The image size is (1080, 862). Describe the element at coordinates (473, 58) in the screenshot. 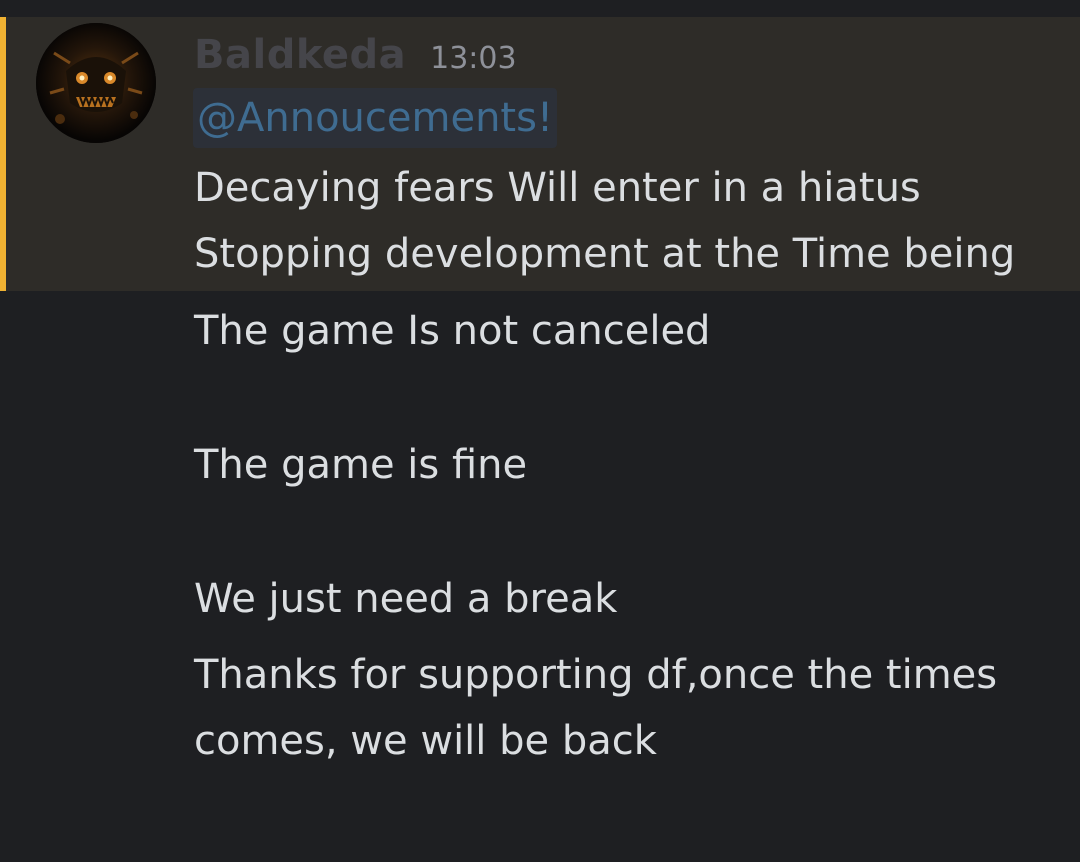

I see `message-timestamp: 13:03` at that location.